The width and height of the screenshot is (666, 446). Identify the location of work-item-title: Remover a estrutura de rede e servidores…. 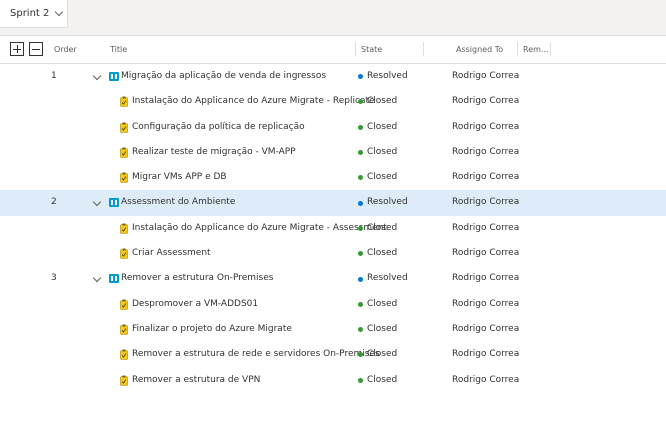
(256, 354).